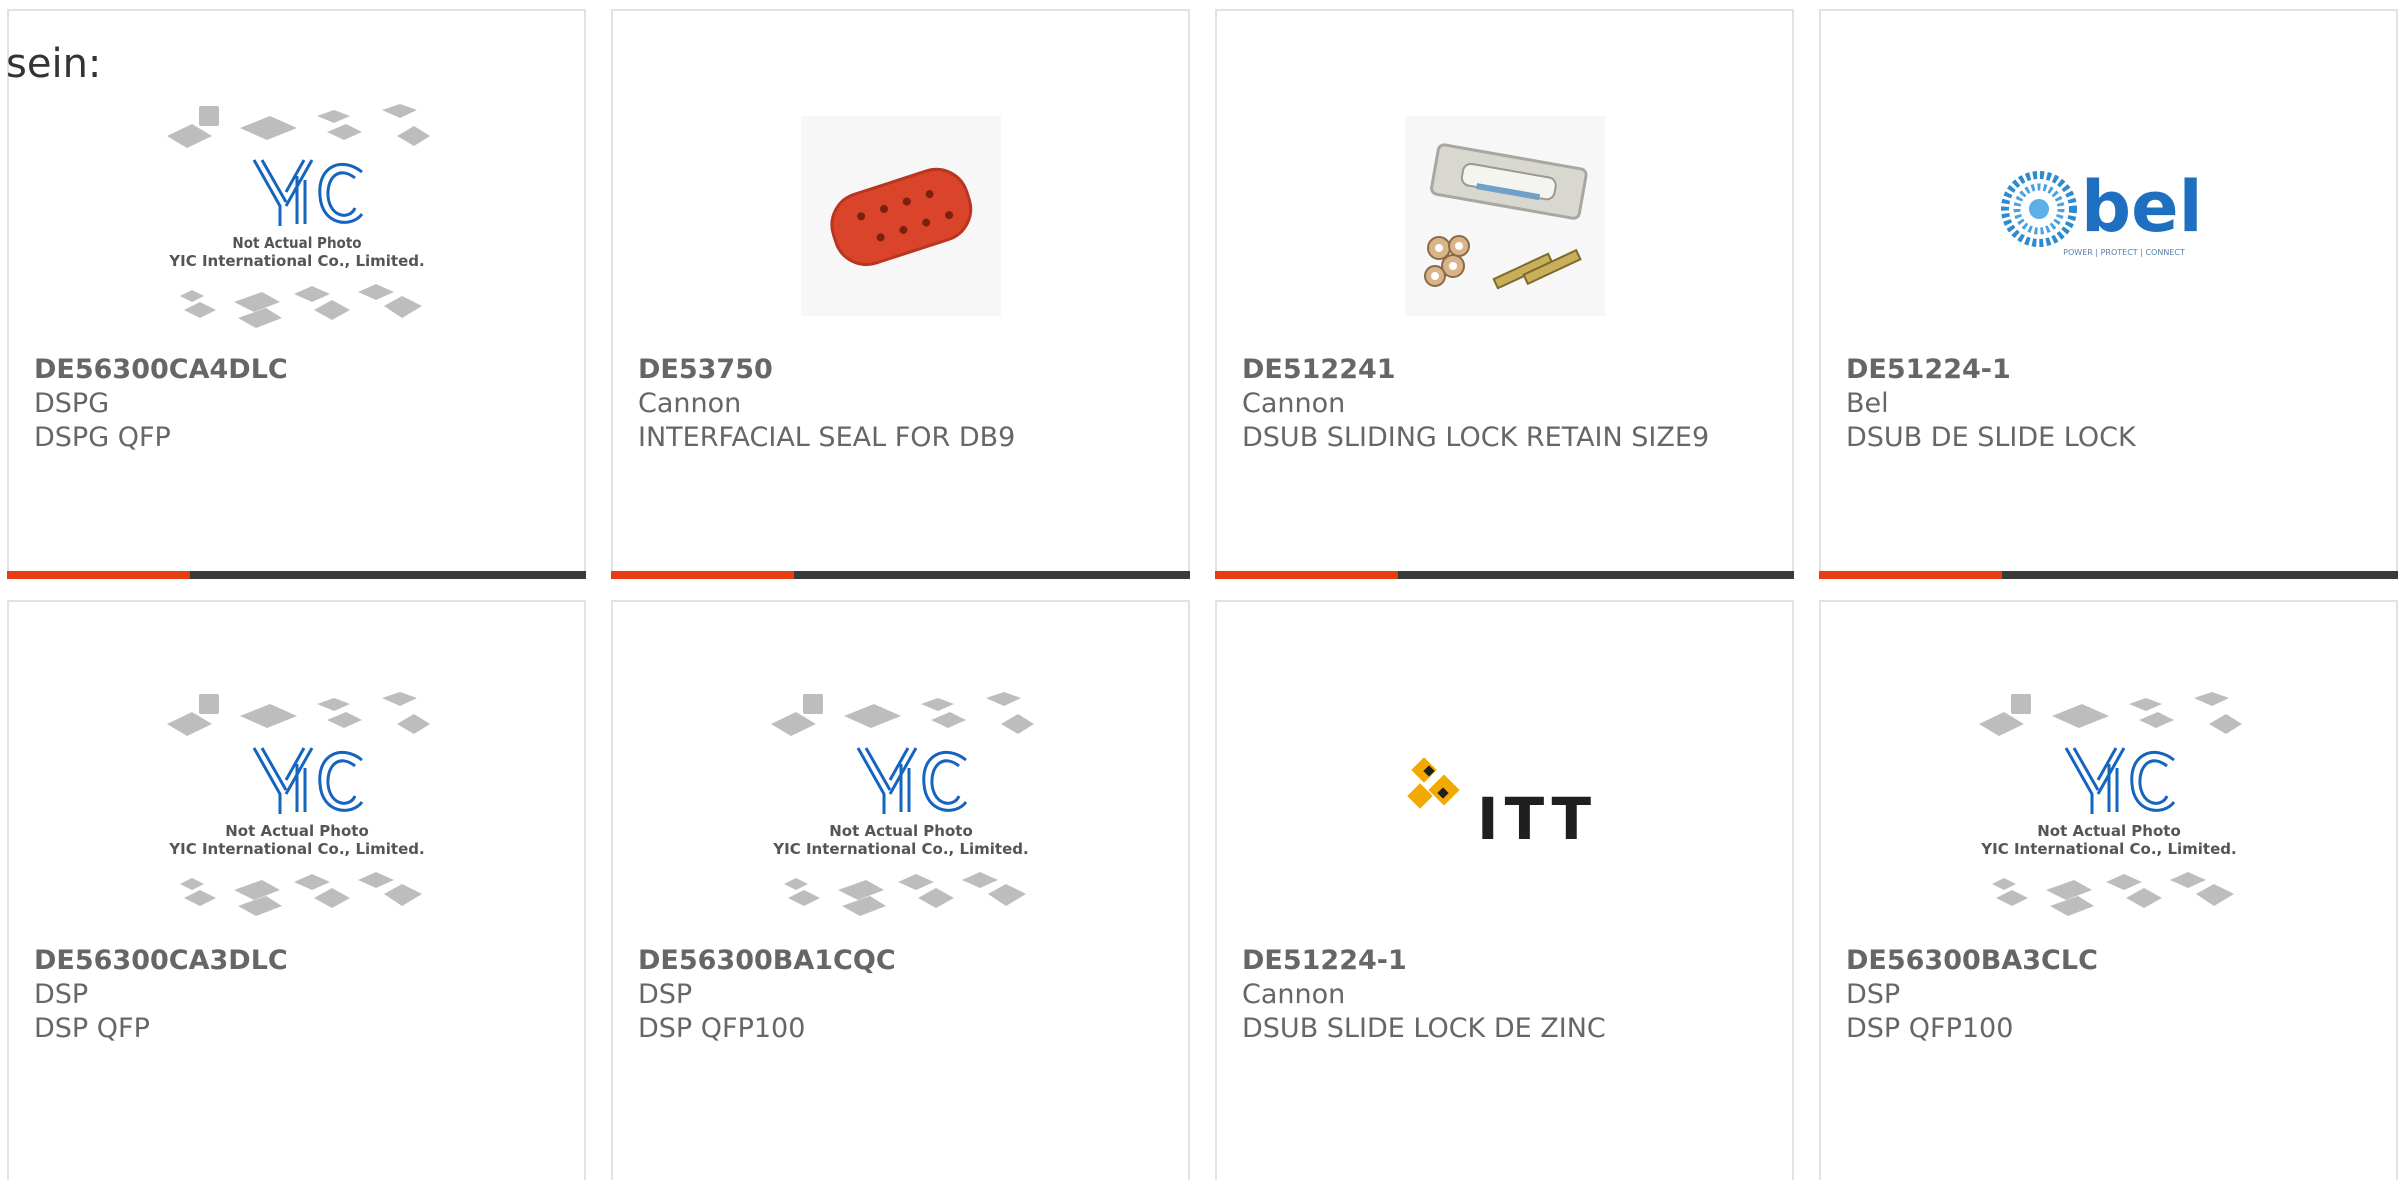 This screenshot has height=1180, width=2400. Describe the element at coordinates (900, 370) in the screenshot. I see `part-number: DE53750` at that location.